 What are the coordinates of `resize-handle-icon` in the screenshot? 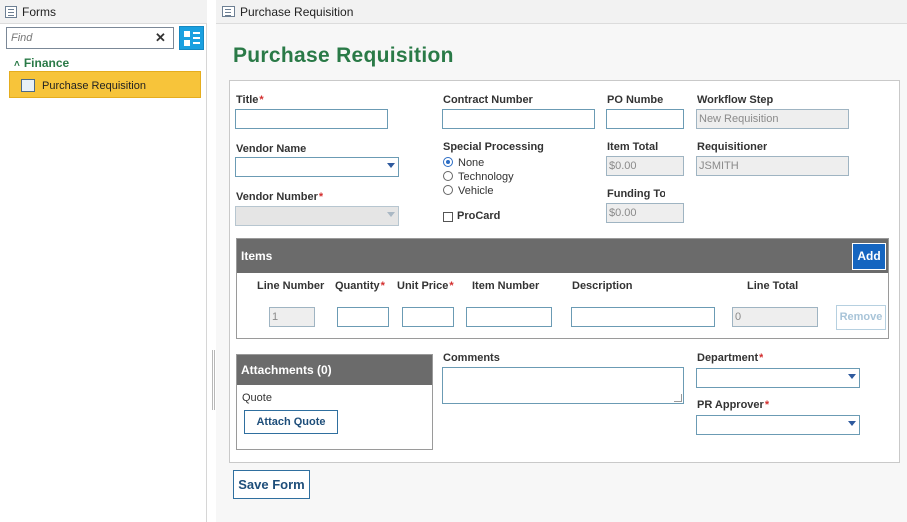 It's located at (678, 398).